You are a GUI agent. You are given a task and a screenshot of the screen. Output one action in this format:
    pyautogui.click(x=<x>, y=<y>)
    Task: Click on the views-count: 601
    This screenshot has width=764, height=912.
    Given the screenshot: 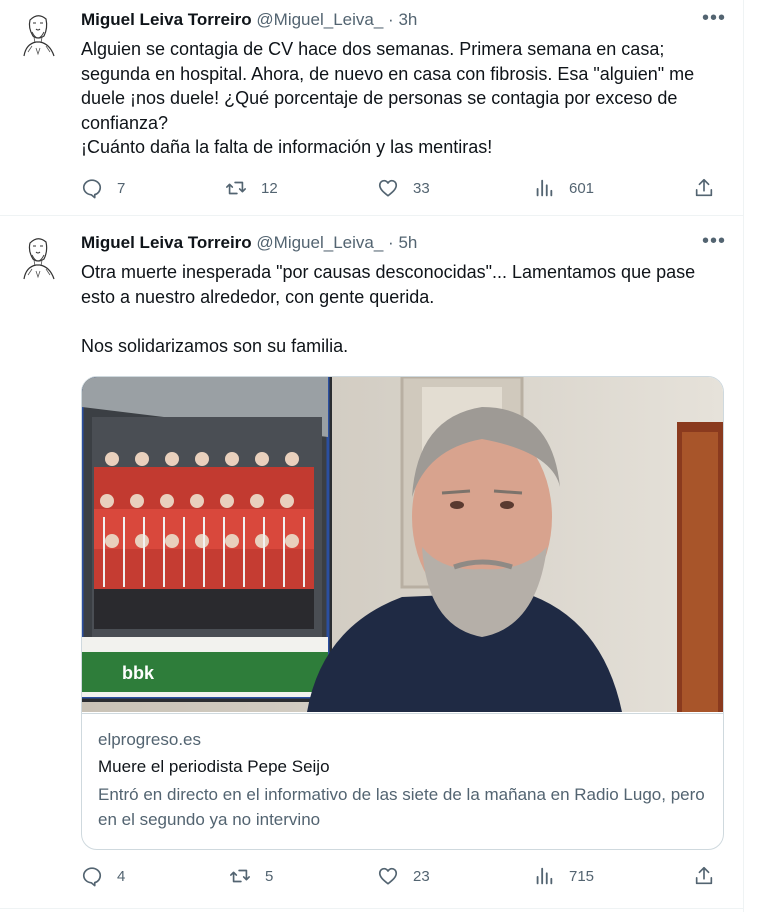 What is the action you would take?
    pyautogui.click(x=582, y=188)
    